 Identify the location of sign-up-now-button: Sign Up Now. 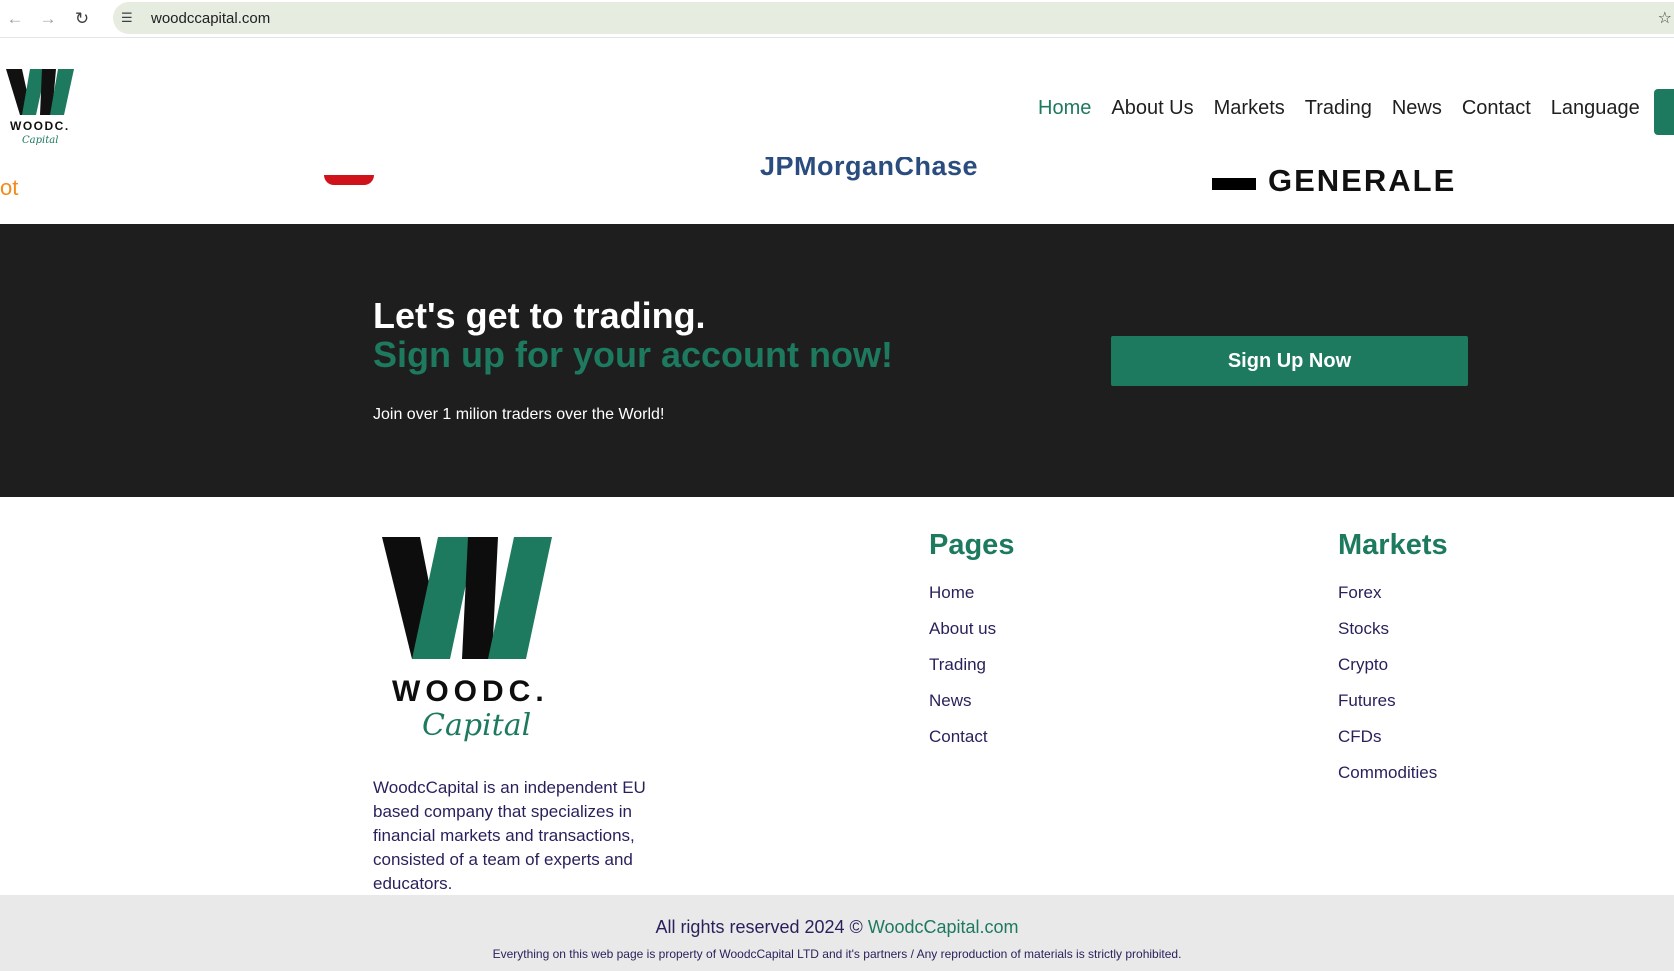
(1289, 361).